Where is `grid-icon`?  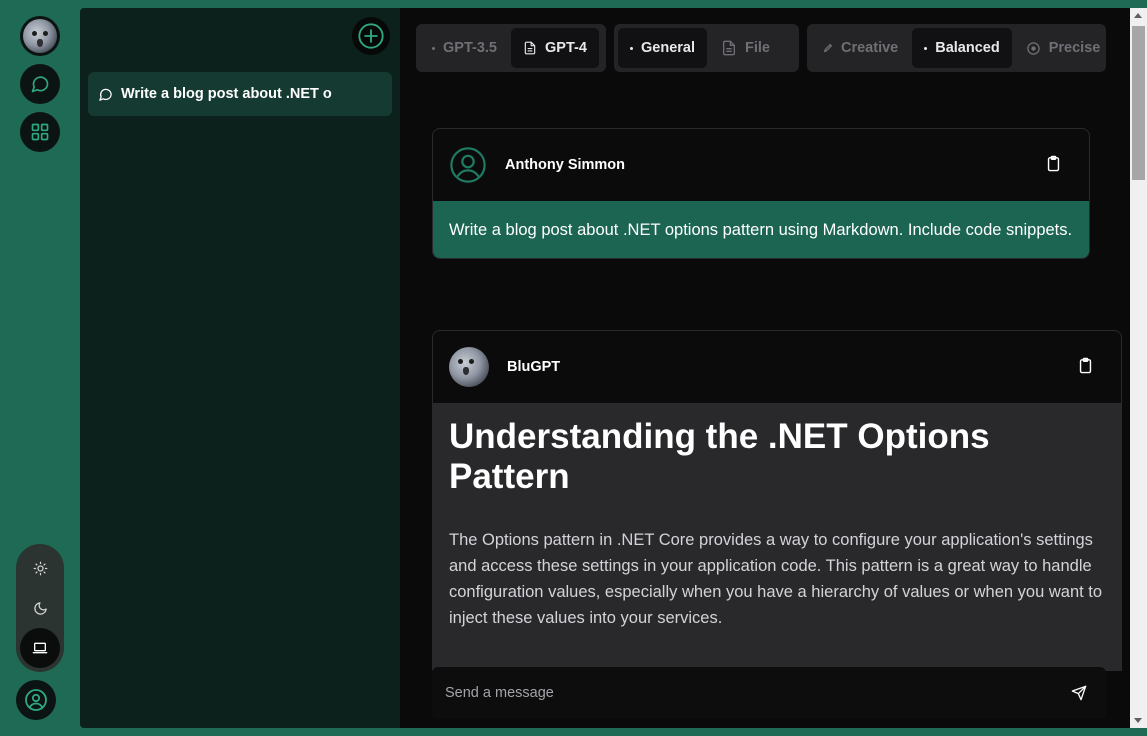 grid-icon is located at coordinates (40, 132).